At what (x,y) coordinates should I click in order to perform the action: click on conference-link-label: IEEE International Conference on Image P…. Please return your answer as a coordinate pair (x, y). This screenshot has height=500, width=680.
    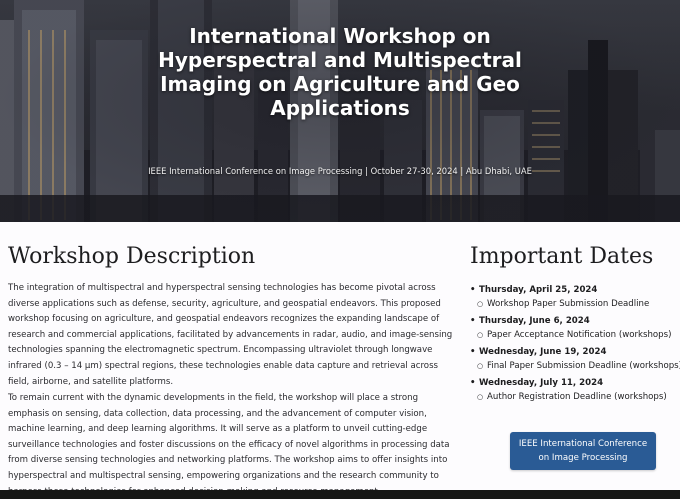
    Looking at the image, I should click on (583, 451).